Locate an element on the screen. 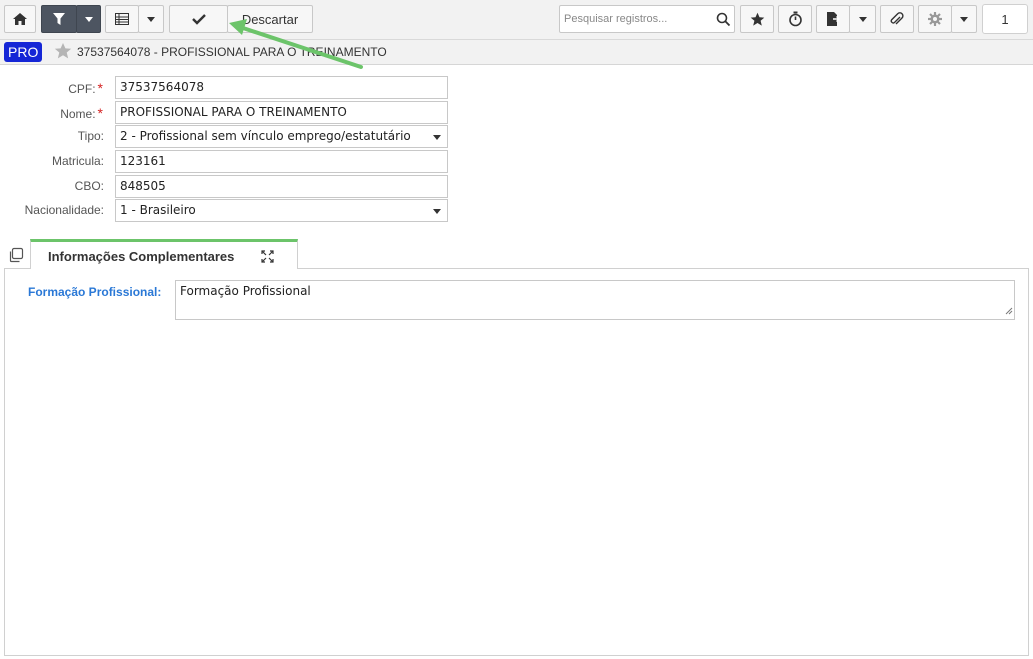  nome-row: Nome: * PROFISSIONAL PARA O TREINAMENTO is located at coordinates (230, 112).